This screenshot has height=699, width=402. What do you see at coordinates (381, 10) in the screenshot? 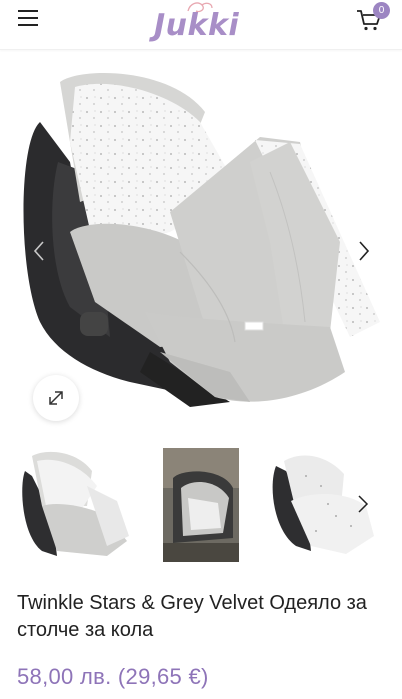
I see `cart-count-badge: 0` at bounding box center [381, 10].